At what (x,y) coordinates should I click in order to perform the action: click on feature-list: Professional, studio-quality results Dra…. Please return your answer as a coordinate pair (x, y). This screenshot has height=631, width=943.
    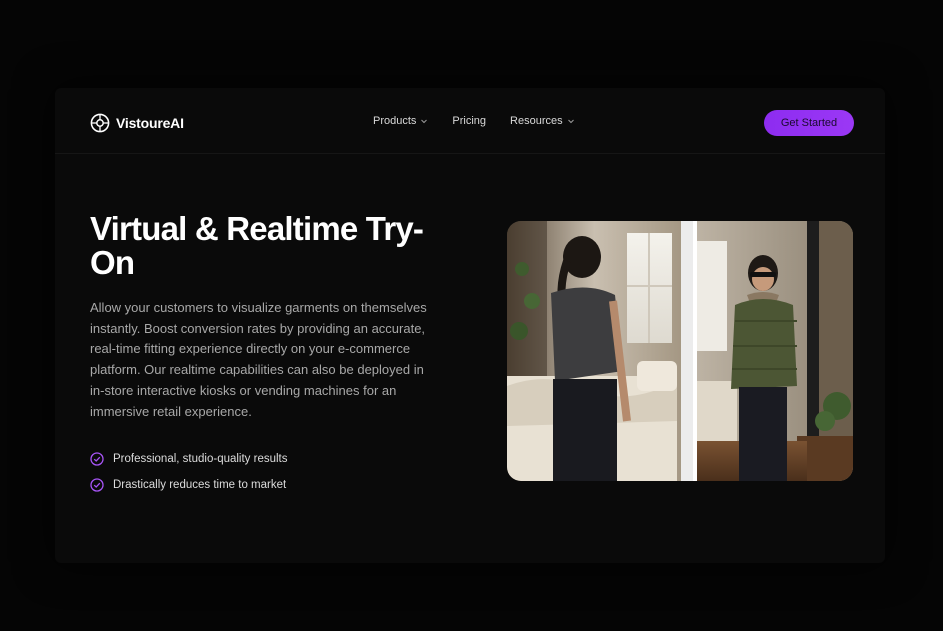
    Looking at the image, I should click on (189, 472).